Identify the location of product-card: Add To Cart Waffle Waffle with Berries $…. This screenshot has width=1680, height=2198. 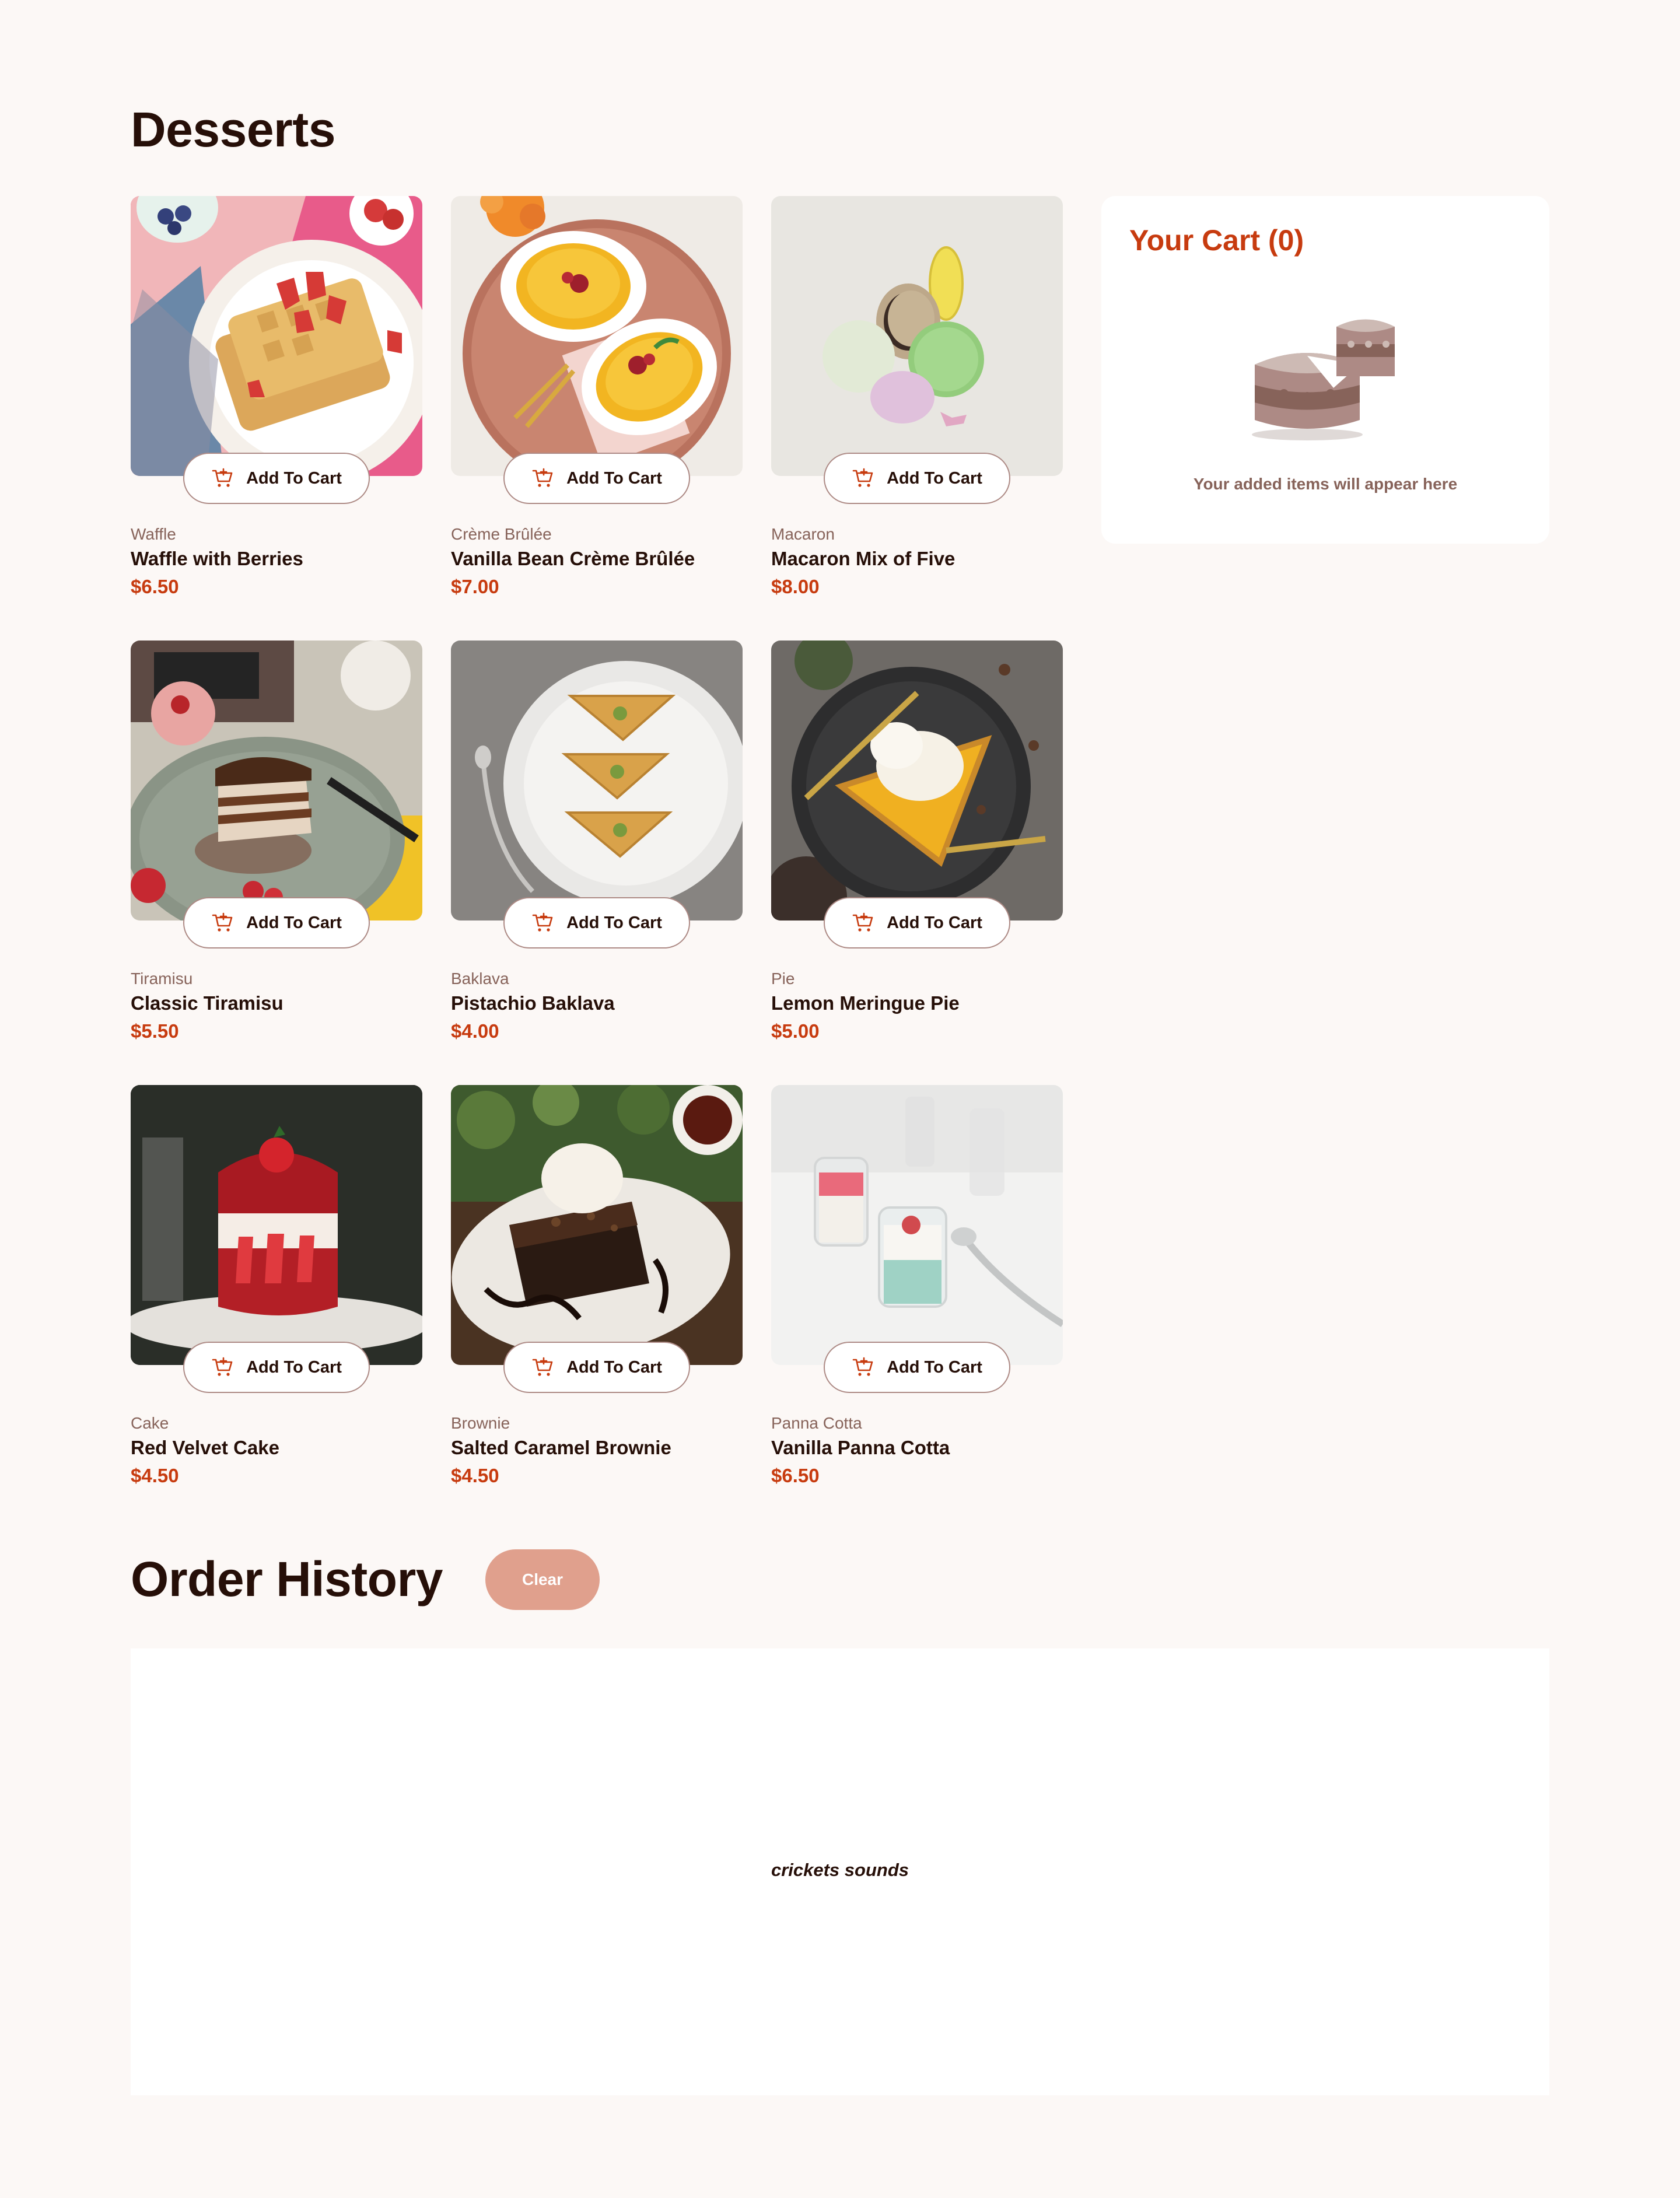
(276, 418).